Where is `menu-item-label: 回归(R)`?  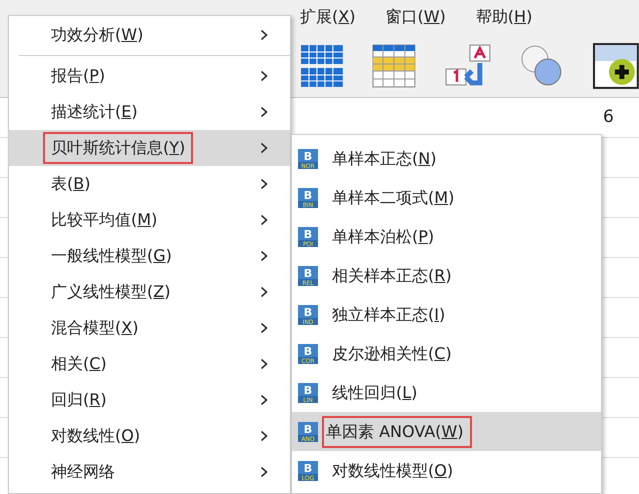 menu-item-label: 回归(R) is located at coordinates (79, 400).